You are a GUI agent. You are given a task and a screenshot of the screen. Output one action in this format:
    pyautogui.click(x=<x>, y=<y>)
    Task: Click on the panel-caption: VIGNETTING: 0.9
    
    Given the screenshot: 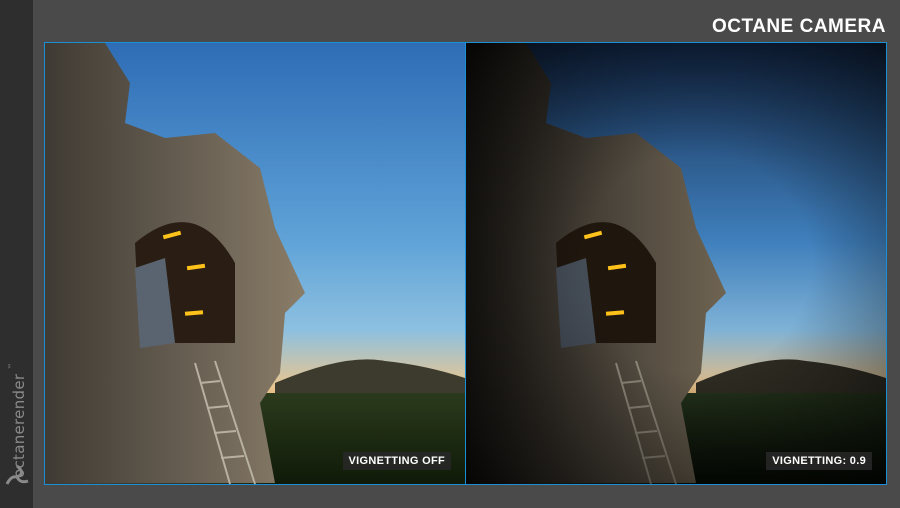 What is the action you would take?
    pyautogui.click(x=819, y=461)
    